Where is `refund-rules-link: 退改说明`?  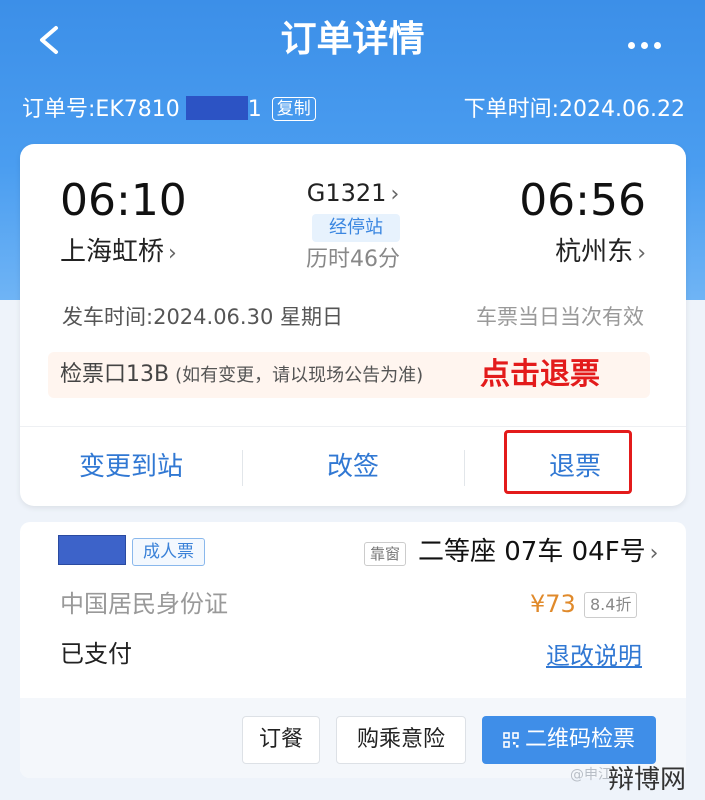 refund-rules-link: 退改说明 is located at coordinates (594, 656).